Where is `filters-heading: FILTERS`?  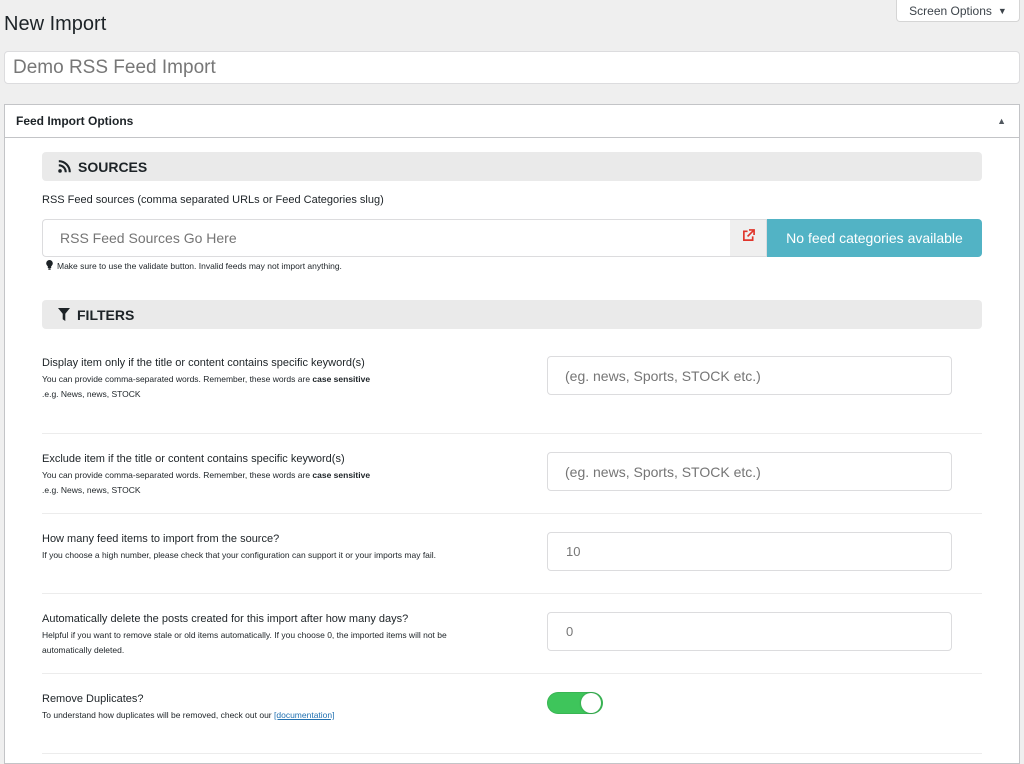
filters-heading: FILTERS is located at coordinates (106, 314).